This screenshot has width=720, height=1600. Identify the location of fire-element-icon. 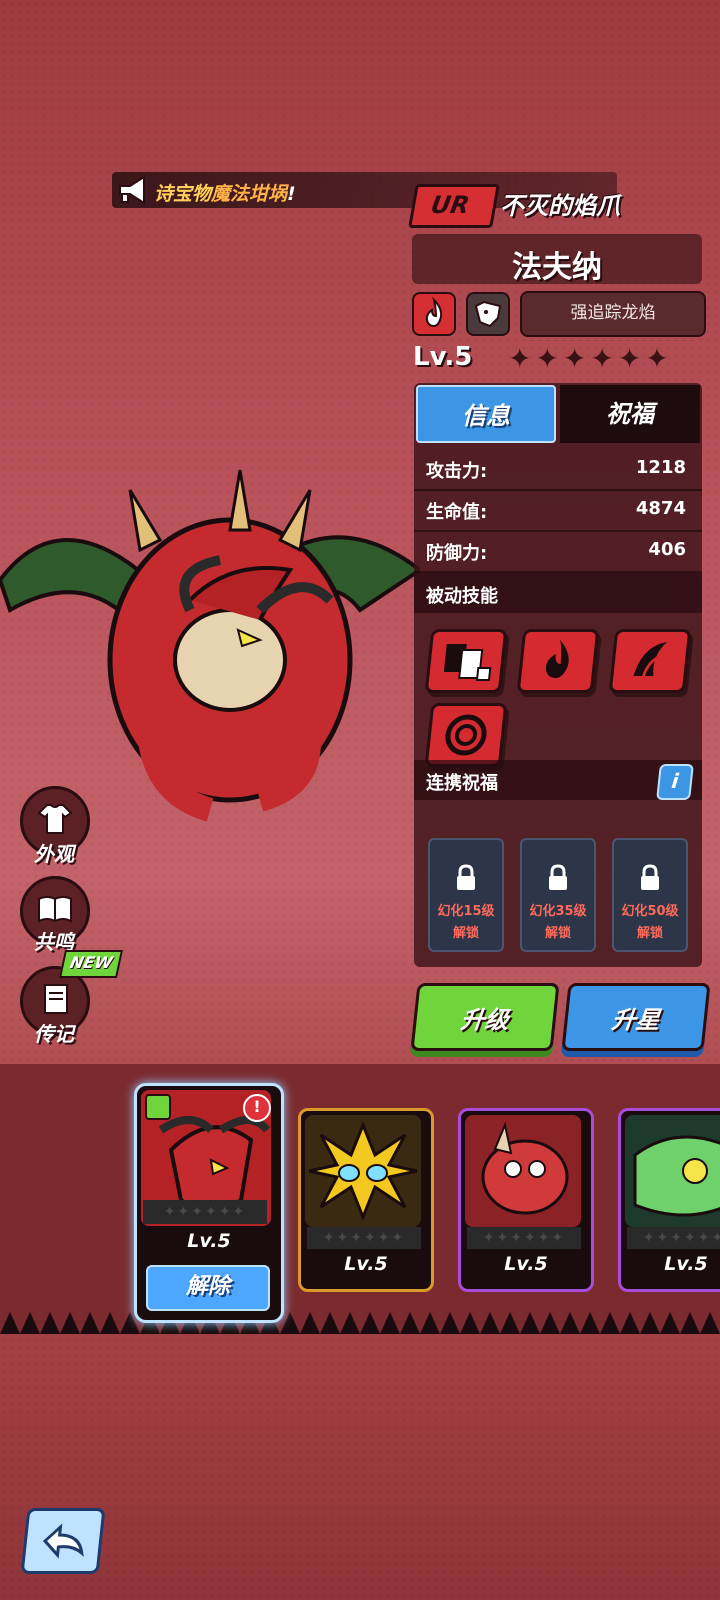
(434, 314).